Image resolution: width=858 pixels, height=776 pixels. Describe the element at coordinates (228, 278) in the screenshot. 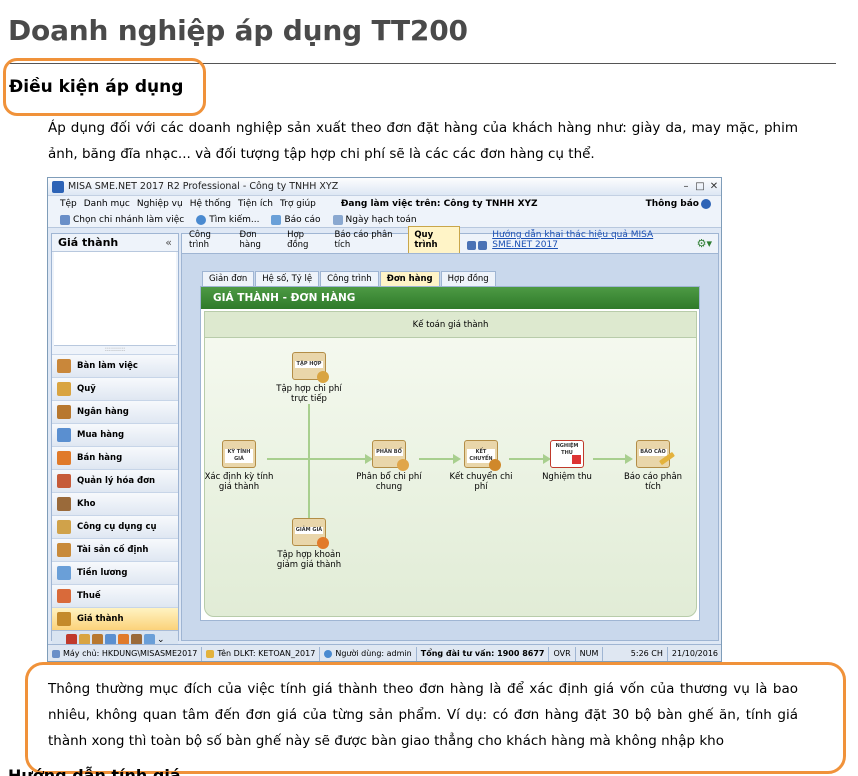

I see `subtab-simple: Giản đơn` at that location.